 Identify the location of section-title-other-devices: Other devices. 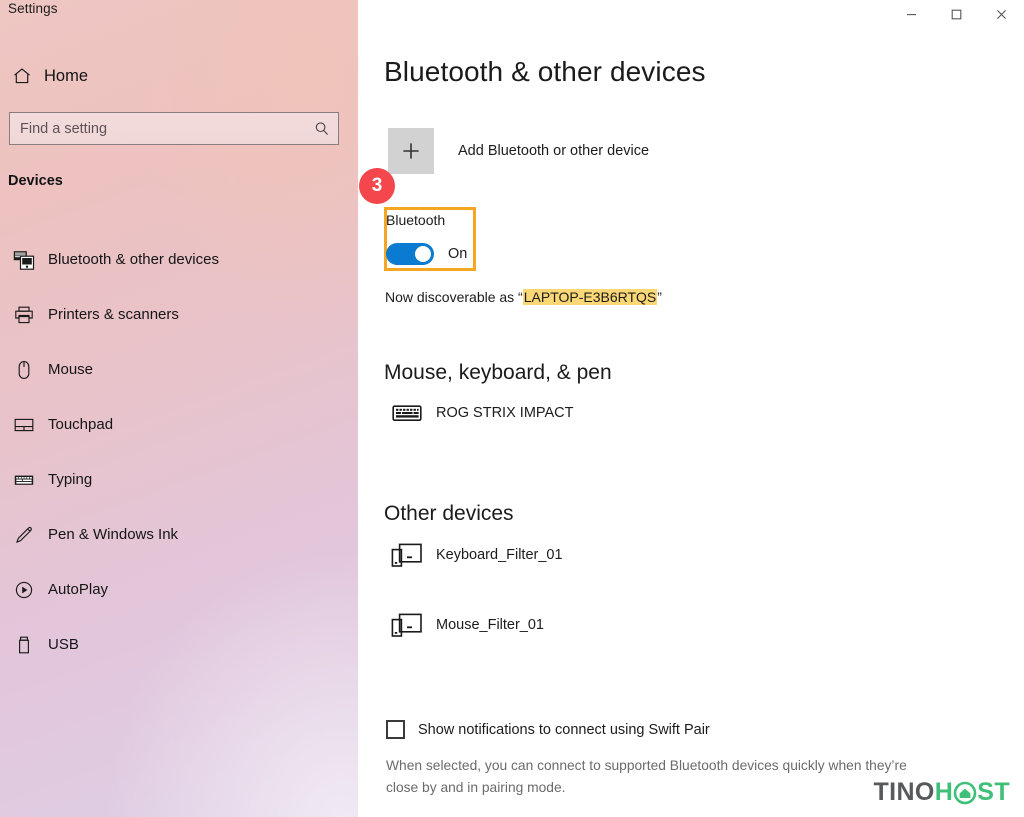
(449, 513).